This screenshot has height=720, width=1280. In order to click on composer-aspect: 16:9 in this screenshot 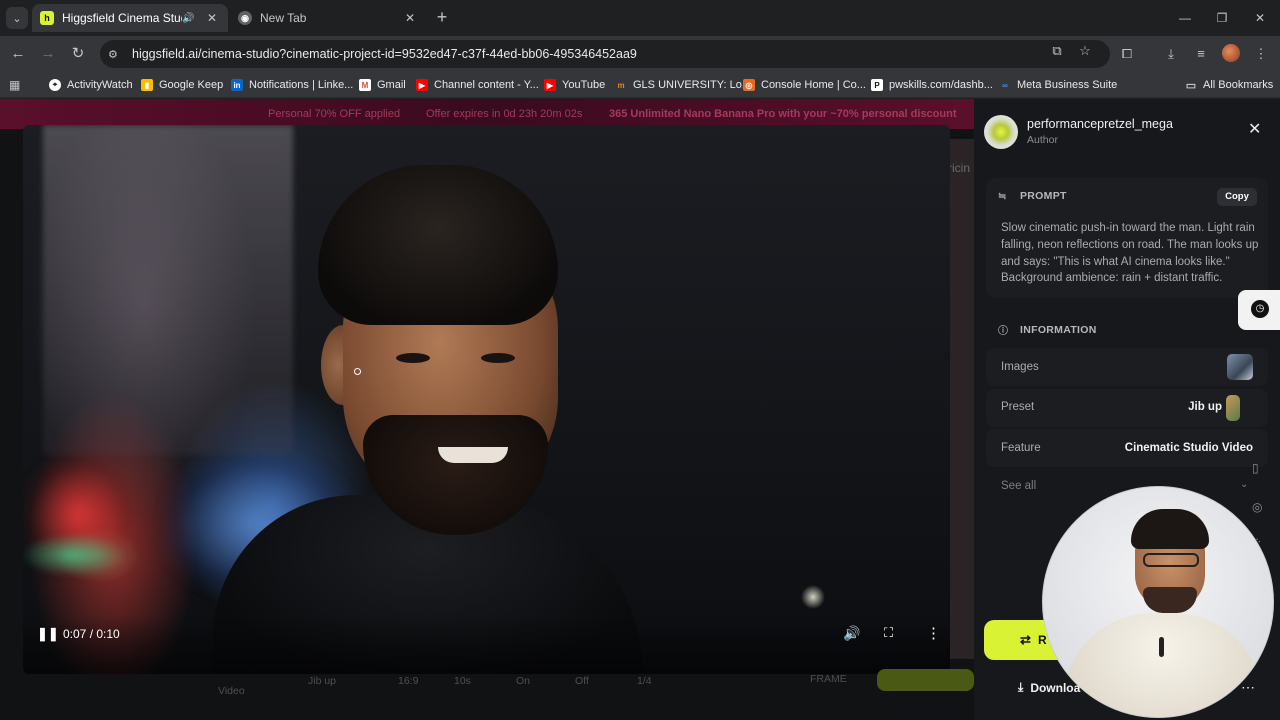, I will do `click(408, 681)`.